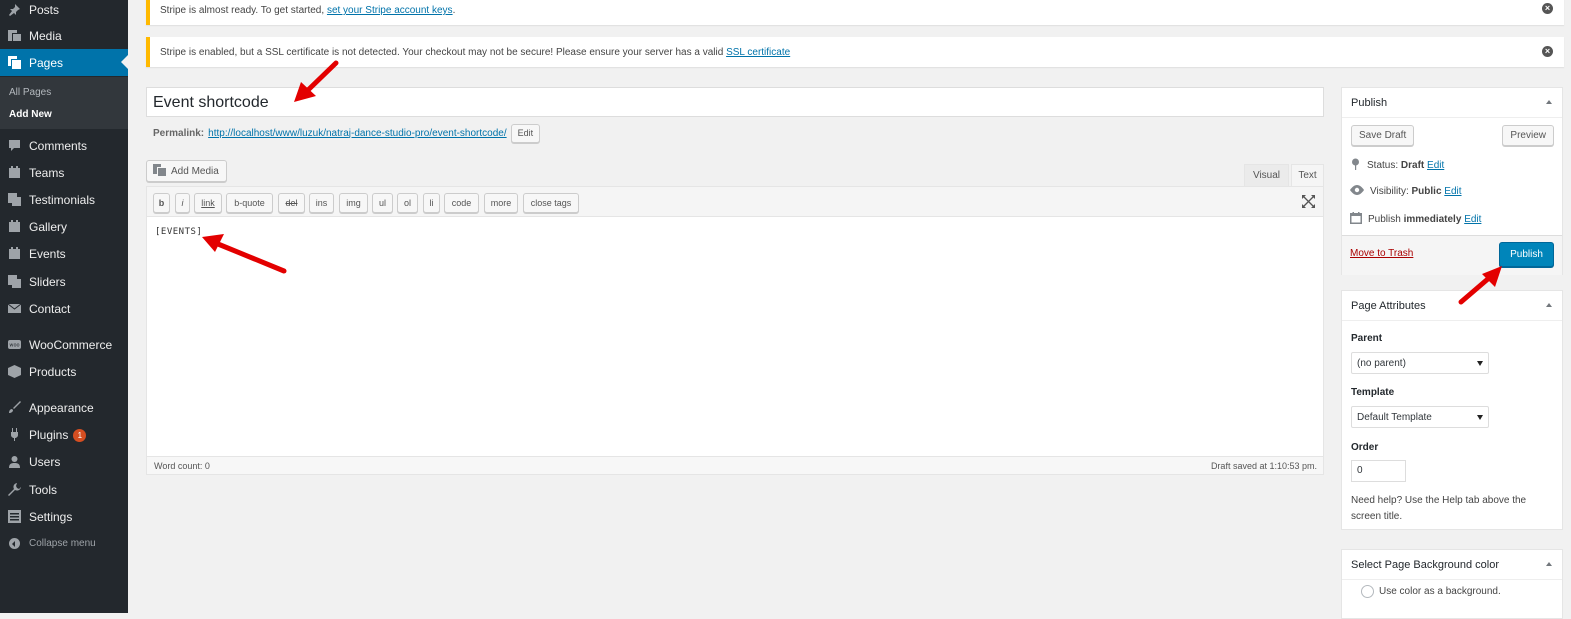  Describe the element at coordinates (1472, 219) in the screenshot. I see `edit-schedule-link: Edit` at that location.